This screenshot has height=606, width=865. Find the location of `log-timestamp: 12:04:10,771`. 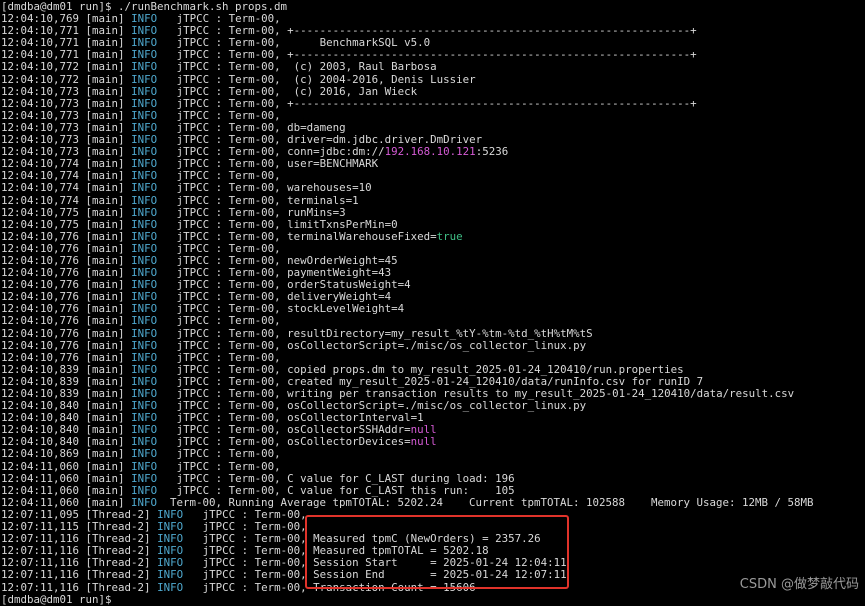

log-timestamp: 12:04:10,771 is located at coordinates (40, 55).